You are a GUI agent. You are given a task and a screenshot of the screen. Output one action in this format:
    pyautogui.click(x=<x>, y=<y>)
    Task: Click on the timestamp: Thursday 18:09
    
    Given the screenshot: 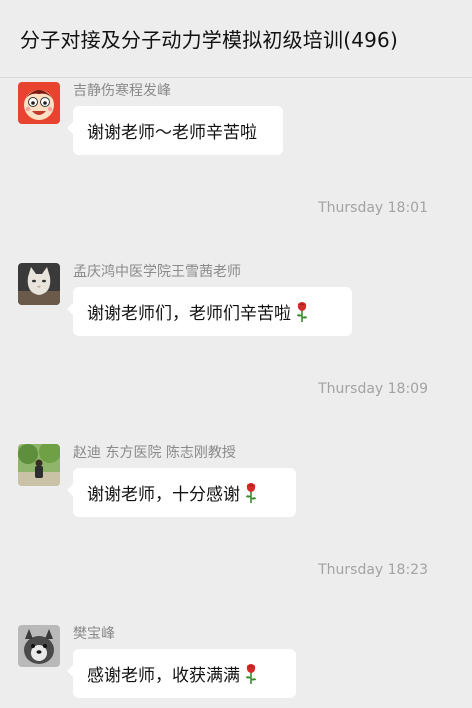 What is the action you would take?
    pyautogui.click(x=373, y=389)
    